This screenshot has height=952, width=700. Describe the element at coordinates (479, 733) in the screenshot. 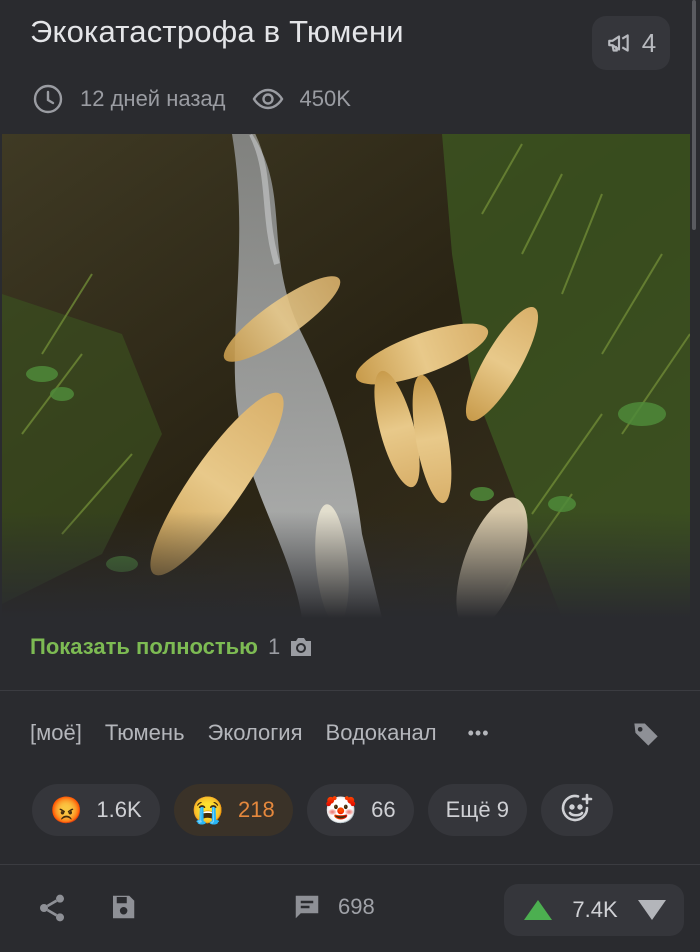

I see `more-tags-button: •••` at that location.